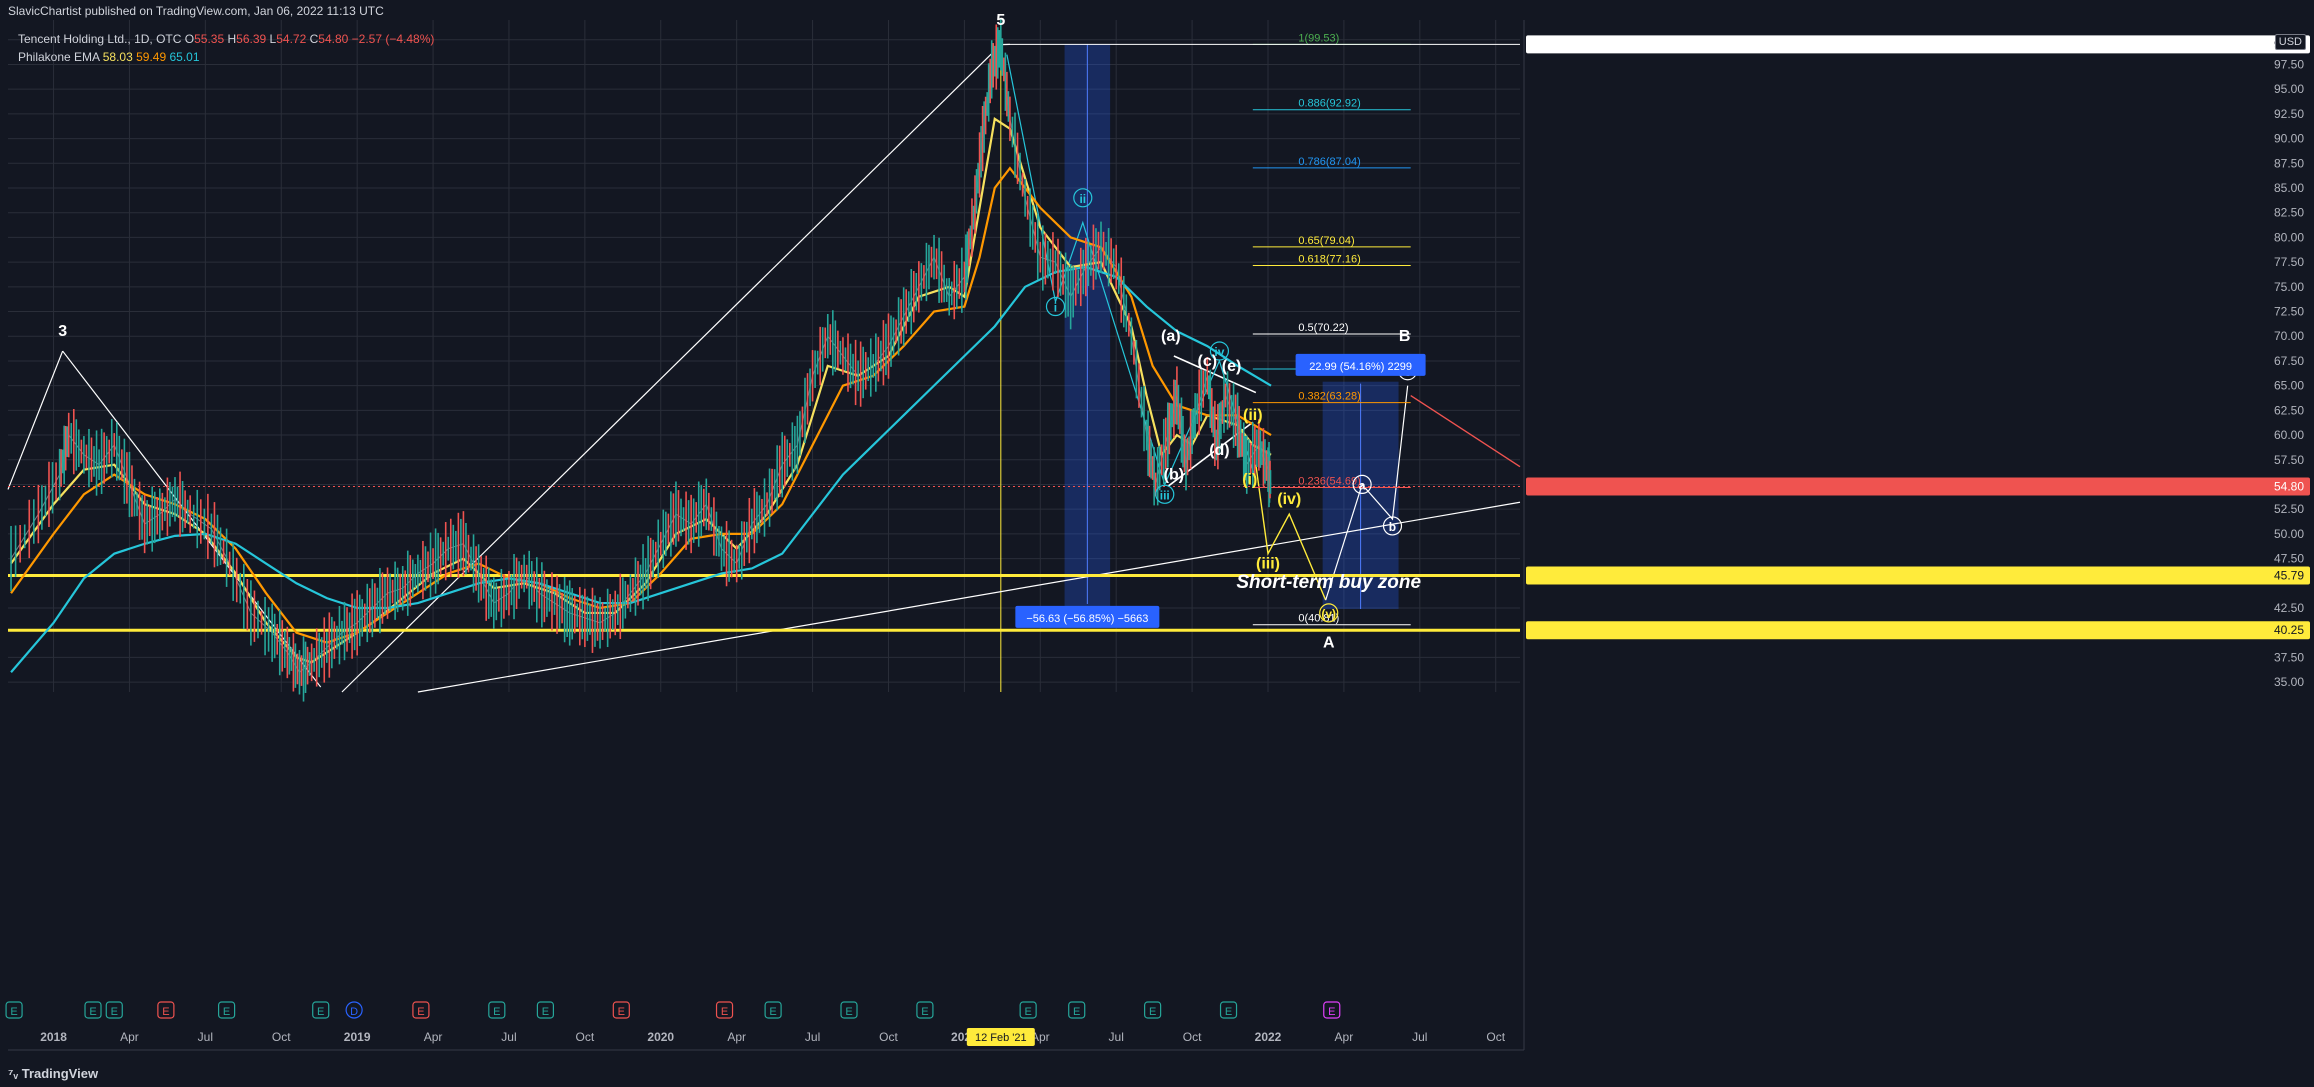 Image resolution: width=2314 pixels, height=1087 pixels. I want to click on indicator-legend: Philakone EMA 58.03 59.49 65.01, so click(109, 57).